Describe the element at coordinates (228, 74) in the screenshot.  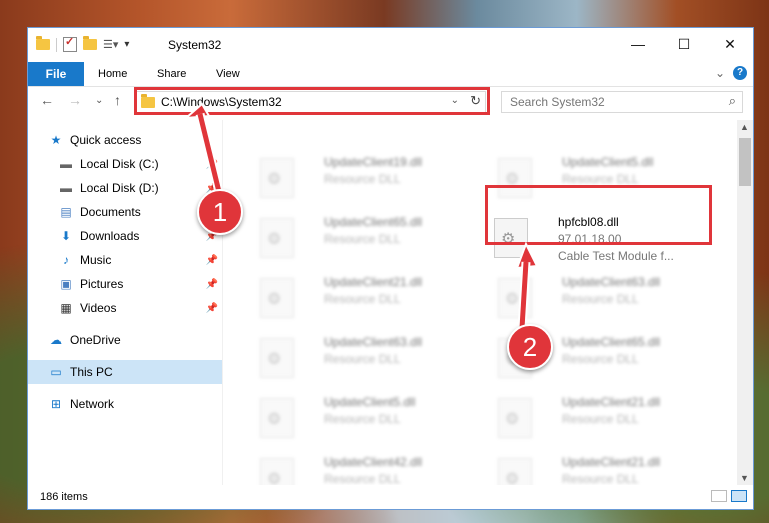
I see `tab-view: View` at that location.